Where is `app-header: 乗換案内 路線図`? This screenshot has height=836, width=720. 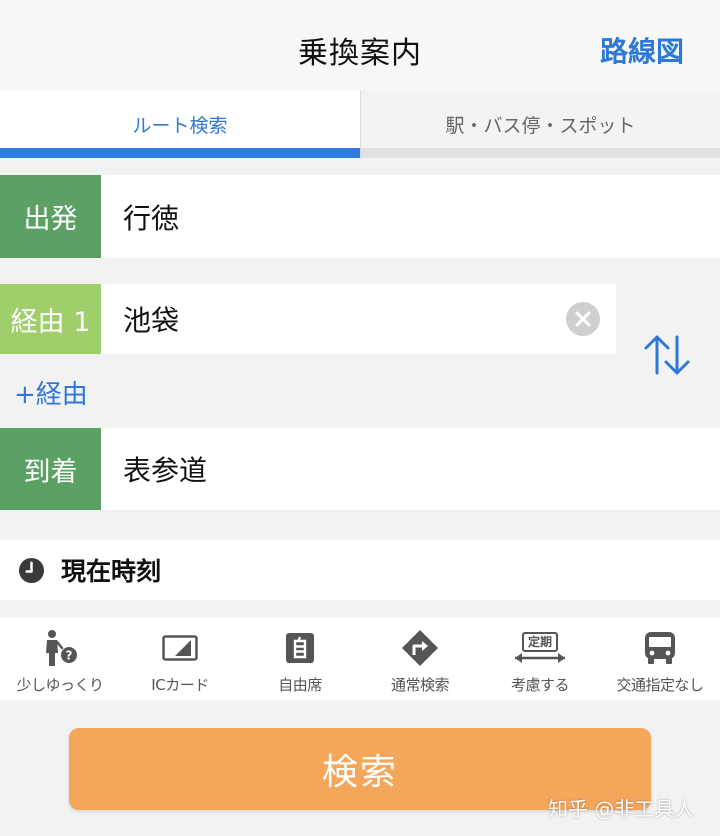 app-header: 乗換案内 路線図 is located at coordinates (360, 45).